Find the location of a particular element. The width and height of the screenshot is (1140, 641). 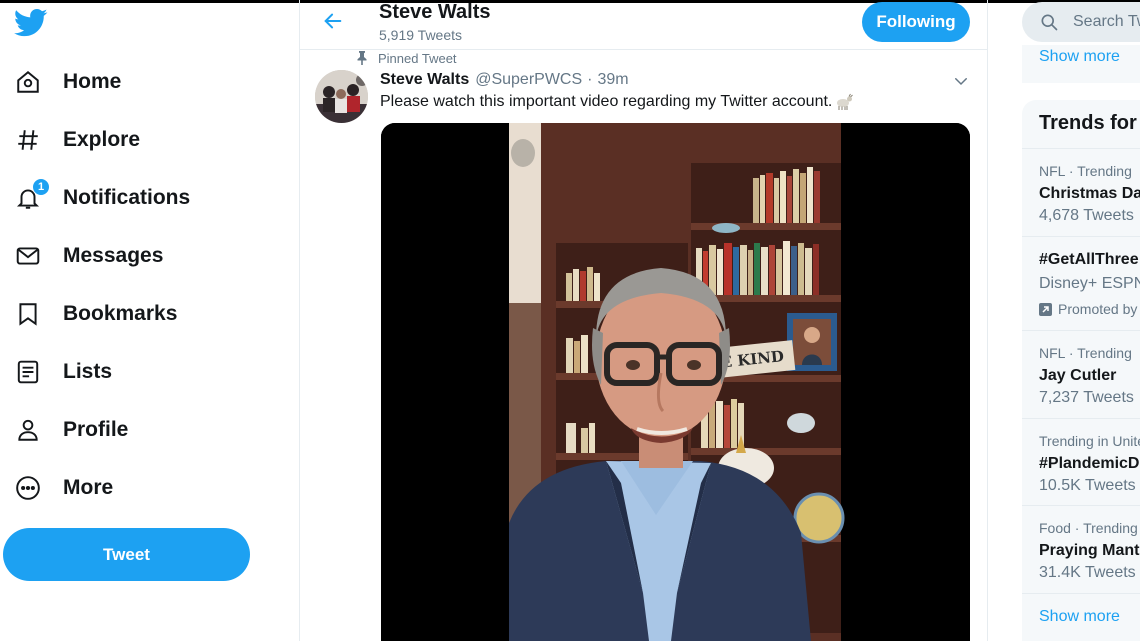

nav-label: More is located at coordinates (88, 487).